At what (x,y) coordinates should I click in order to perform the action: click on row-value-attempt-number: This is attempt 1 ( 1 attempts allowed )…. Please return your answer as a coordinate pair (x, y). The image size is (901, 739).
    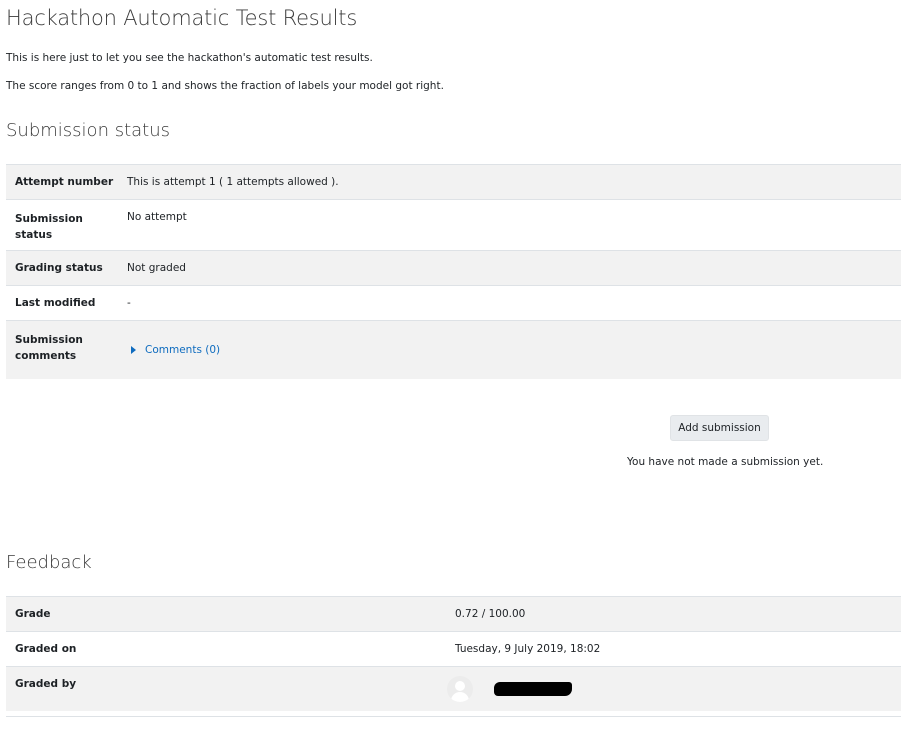
    Looking at the image, I should click on (233, 182).